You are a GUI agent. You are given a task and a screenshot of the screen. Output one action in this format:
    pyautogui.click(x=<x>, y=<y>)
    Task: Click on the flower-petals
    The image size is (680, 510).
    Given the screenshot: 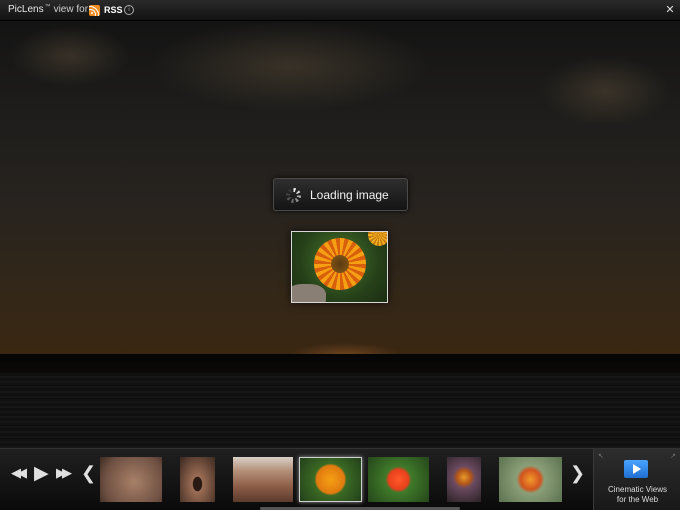 What is the action you would take?
    pyautogui.click(x=377, y=239)
    